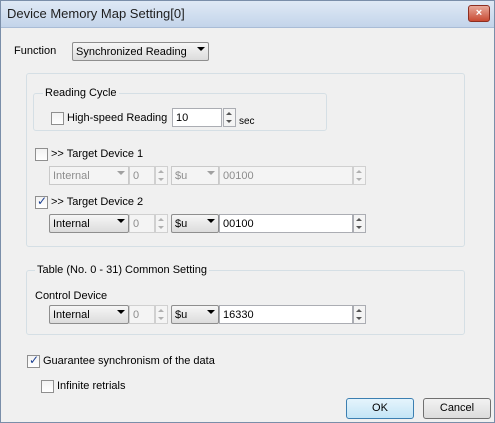 The image size is (495, 423). Describe the element at coordinates (359, 314) in the screenshot. I see `common-address-spinner` at that location.